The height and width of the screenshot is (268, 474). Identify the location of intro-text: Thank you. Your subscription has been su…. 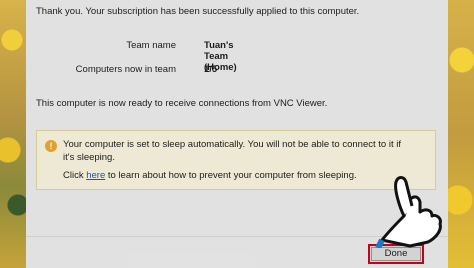
(198, 11).